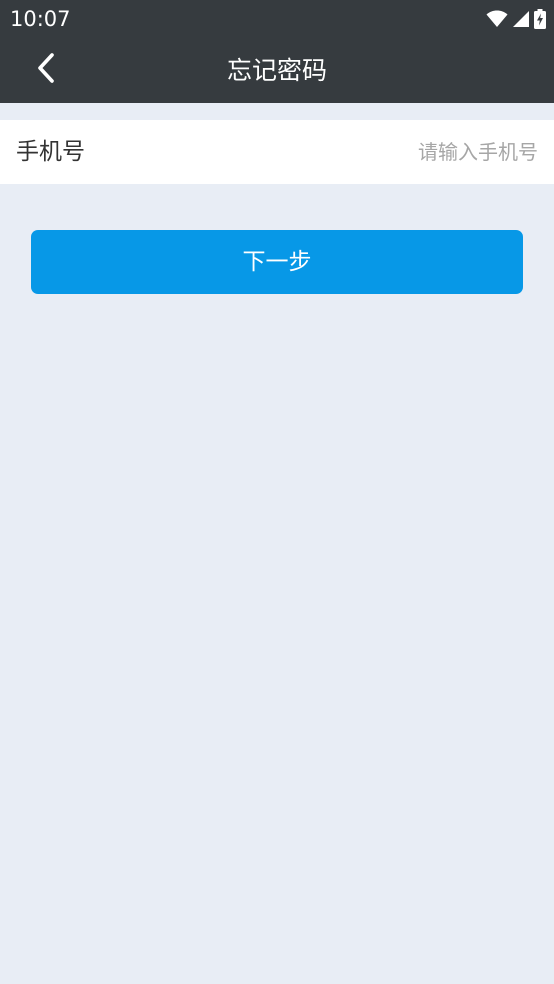 The width and height of the screenshot is (554, 984). I want to click on page-title: 忘记密码, so click(276, 70).